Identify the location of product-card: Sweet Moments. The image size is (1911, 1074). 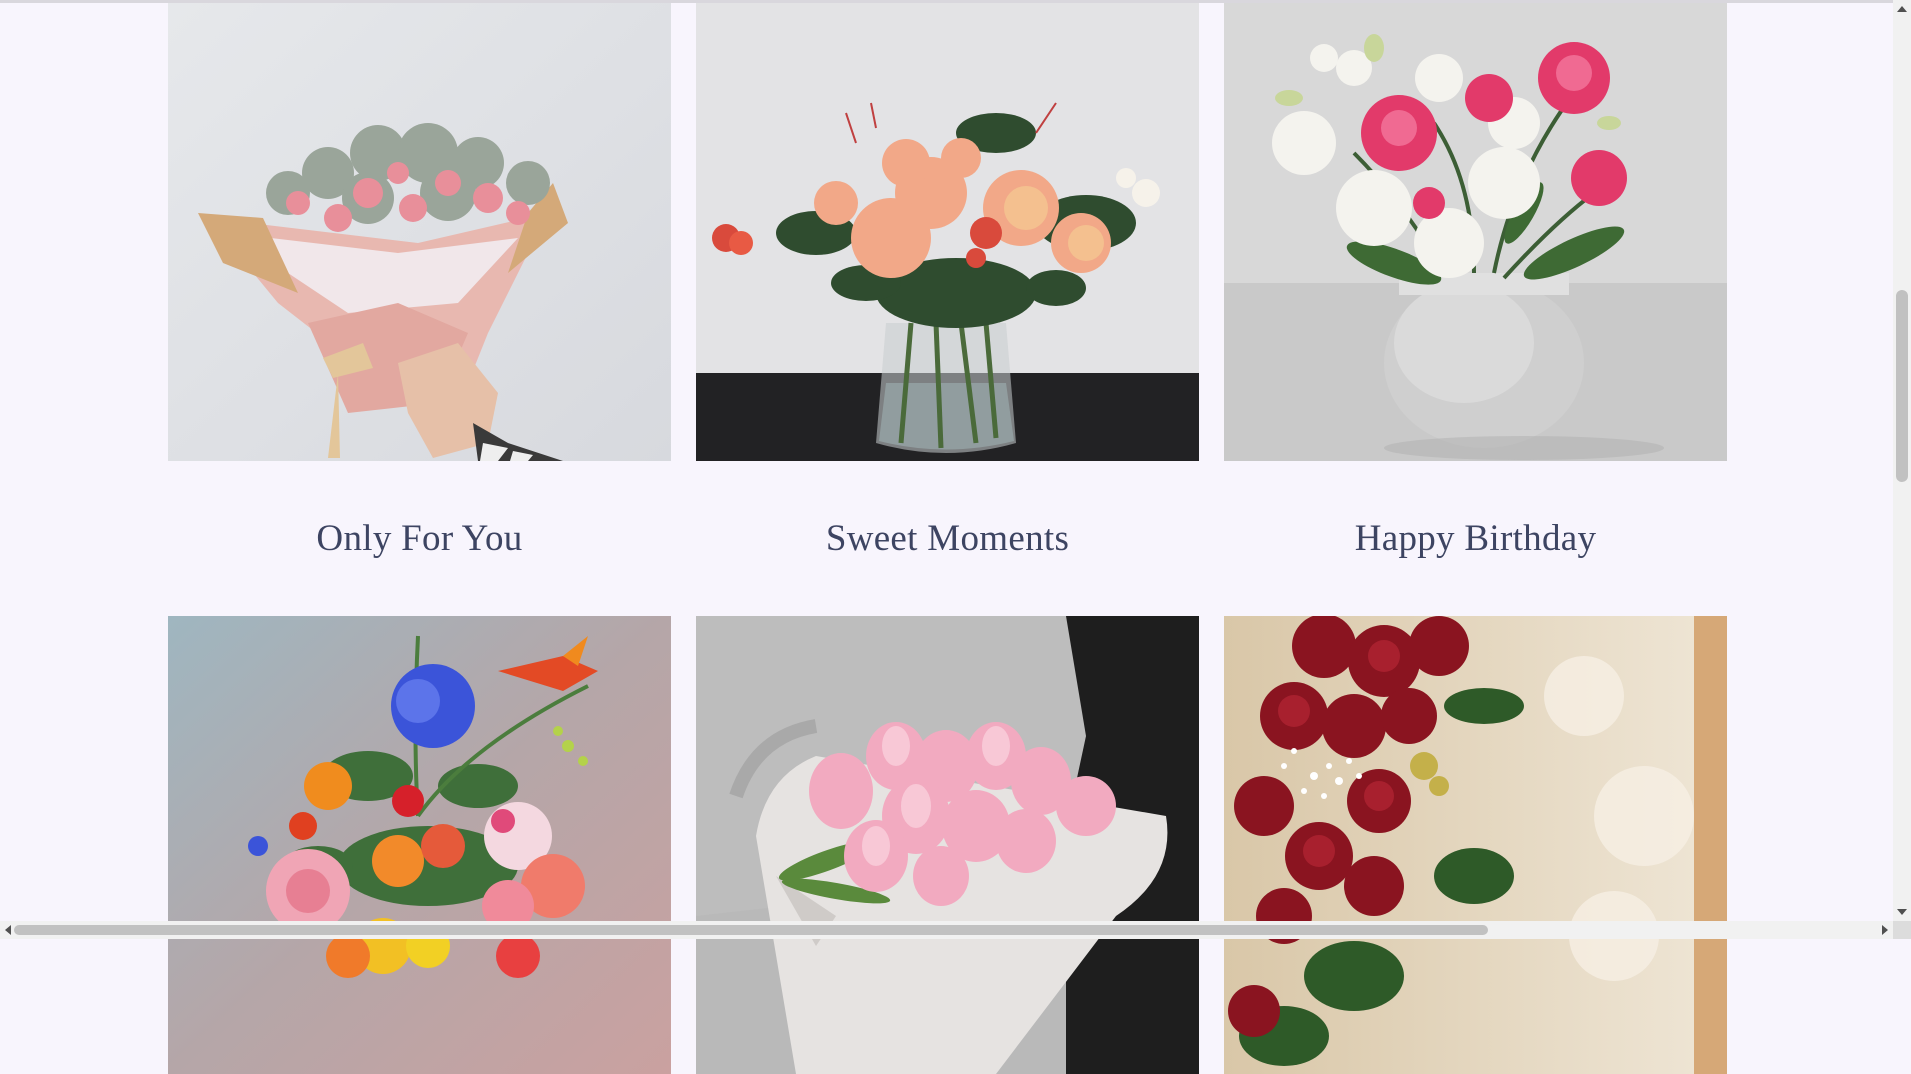
(947, 281).